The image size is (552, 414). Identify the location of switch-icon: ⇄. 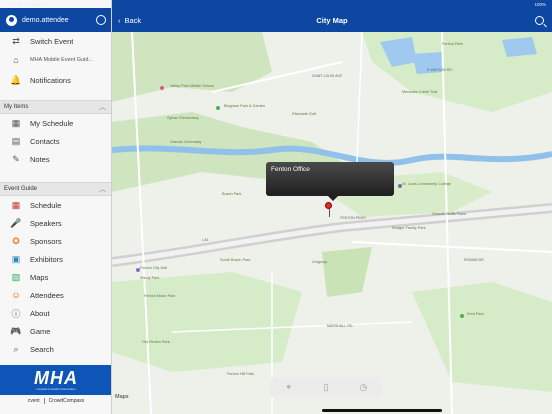
(16, 40).